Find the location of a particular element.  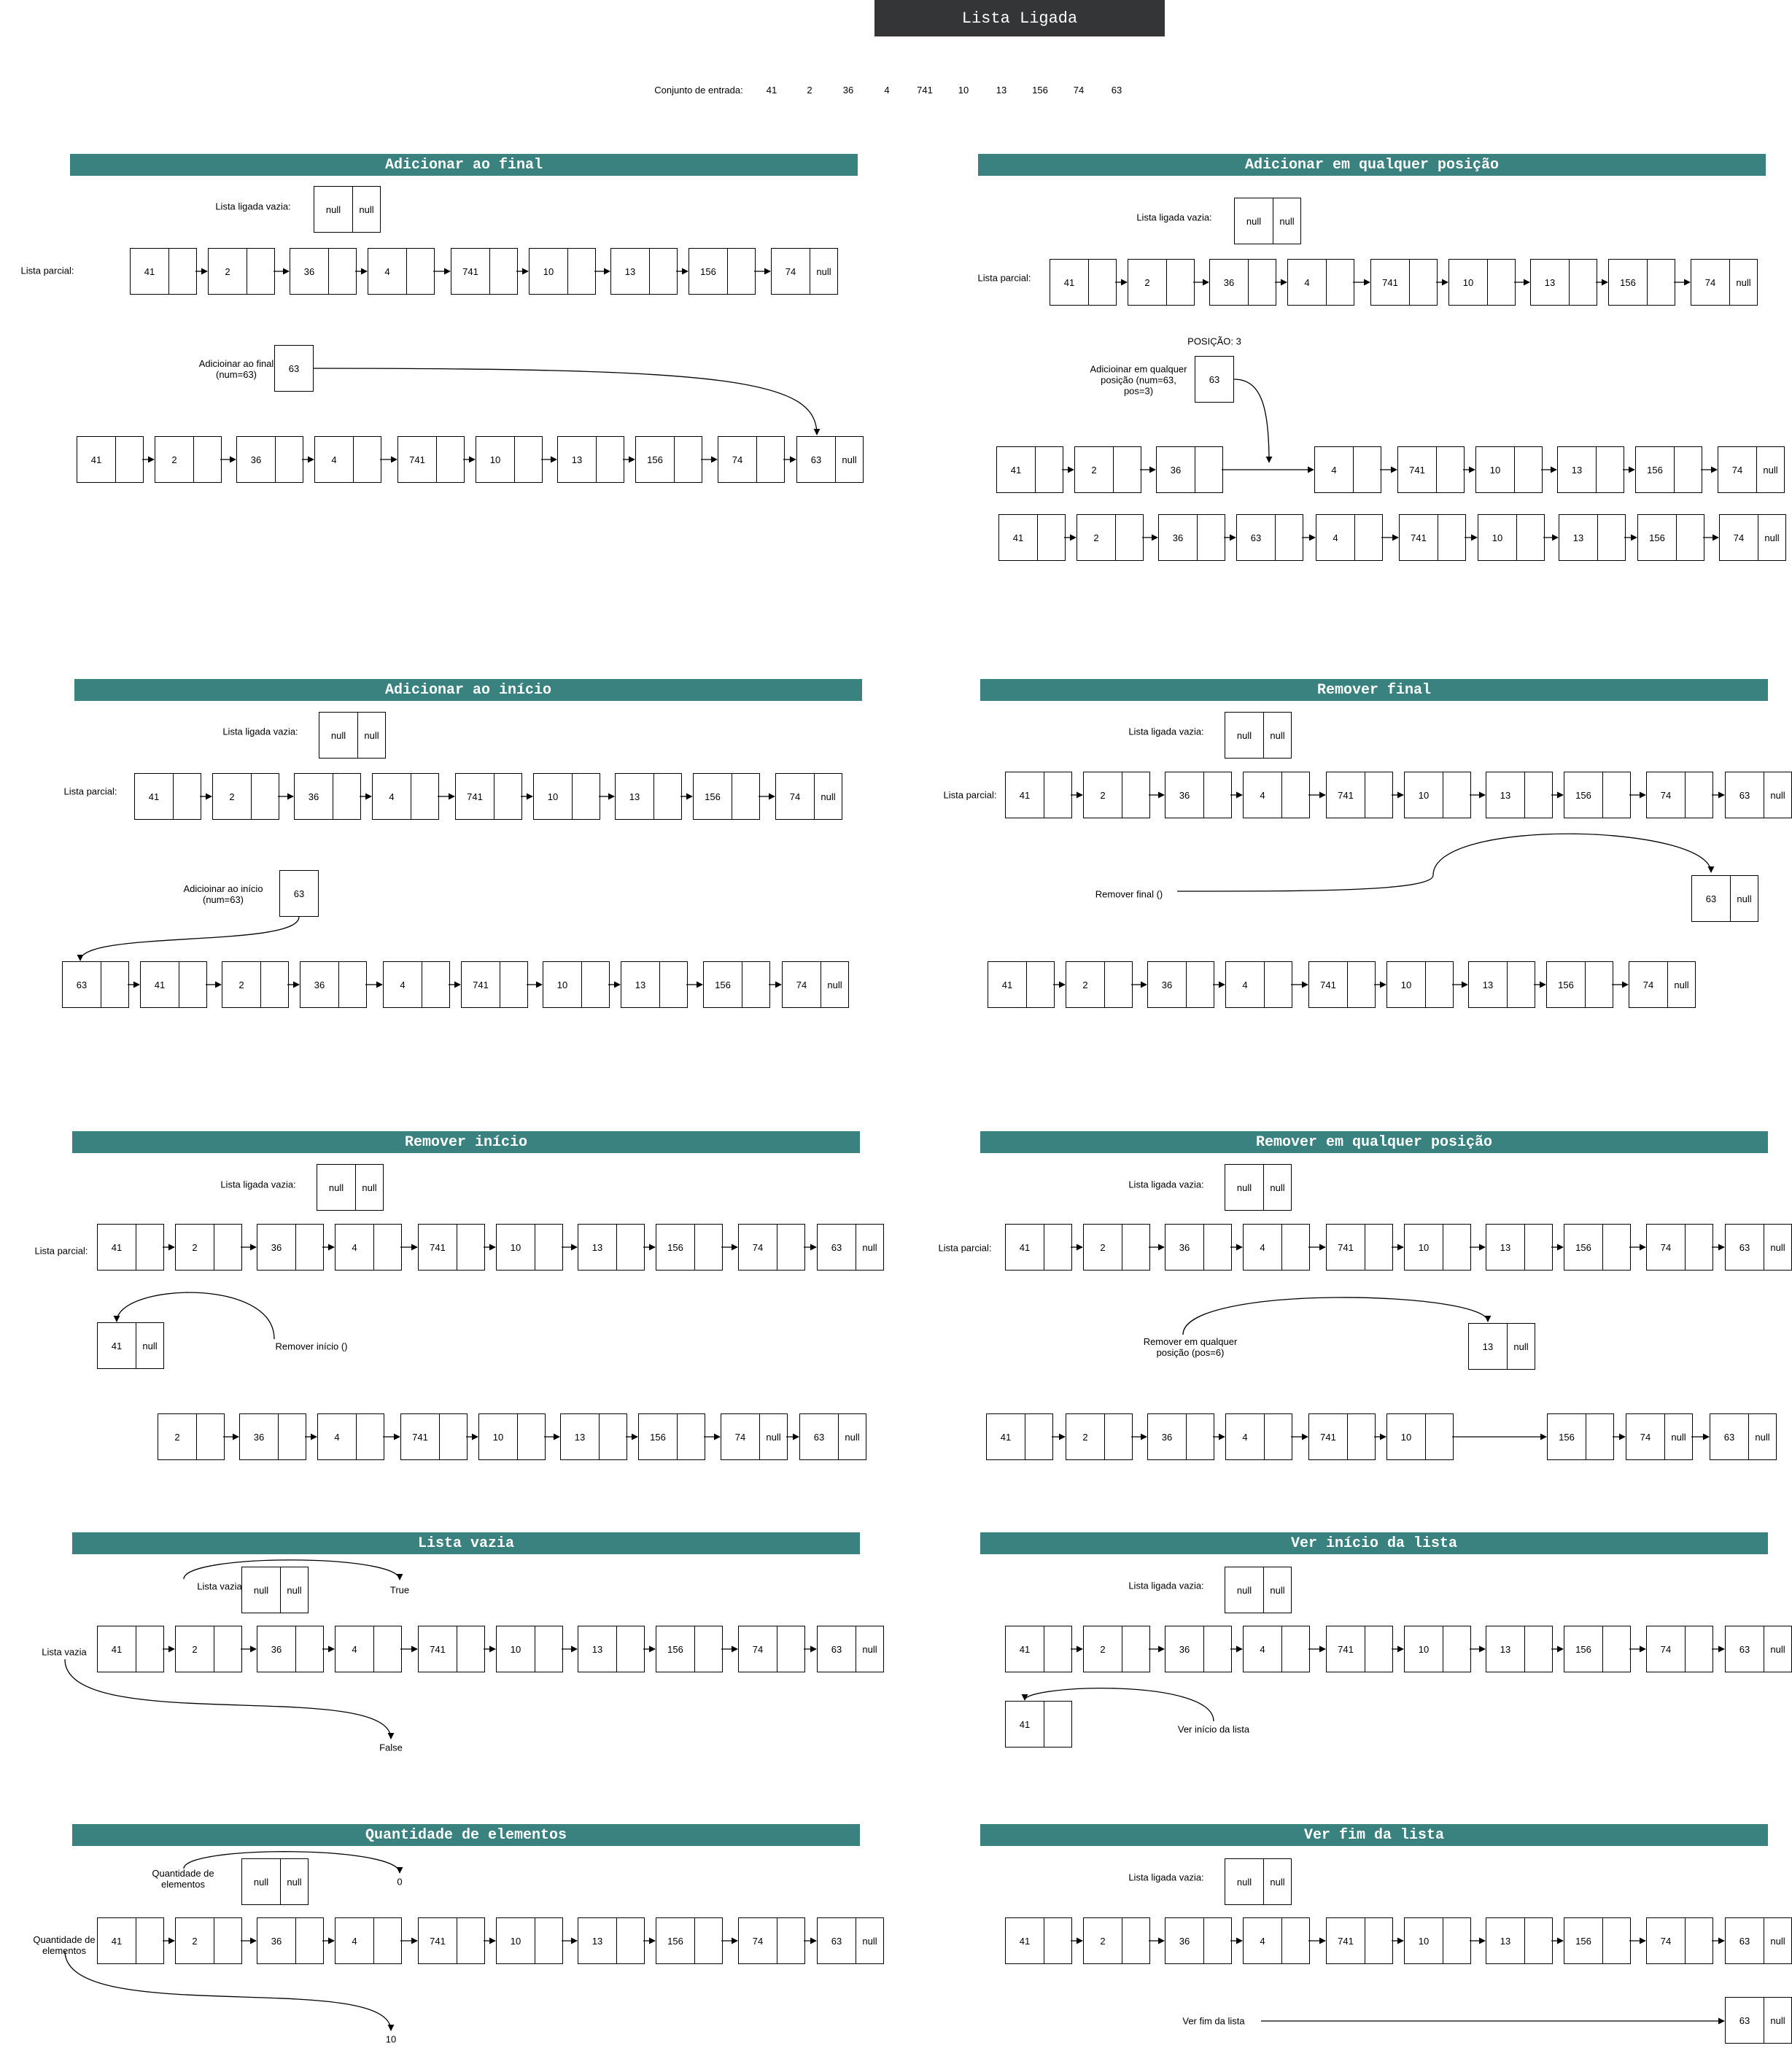

arrow-connector is located at coordinates (1253, 421).